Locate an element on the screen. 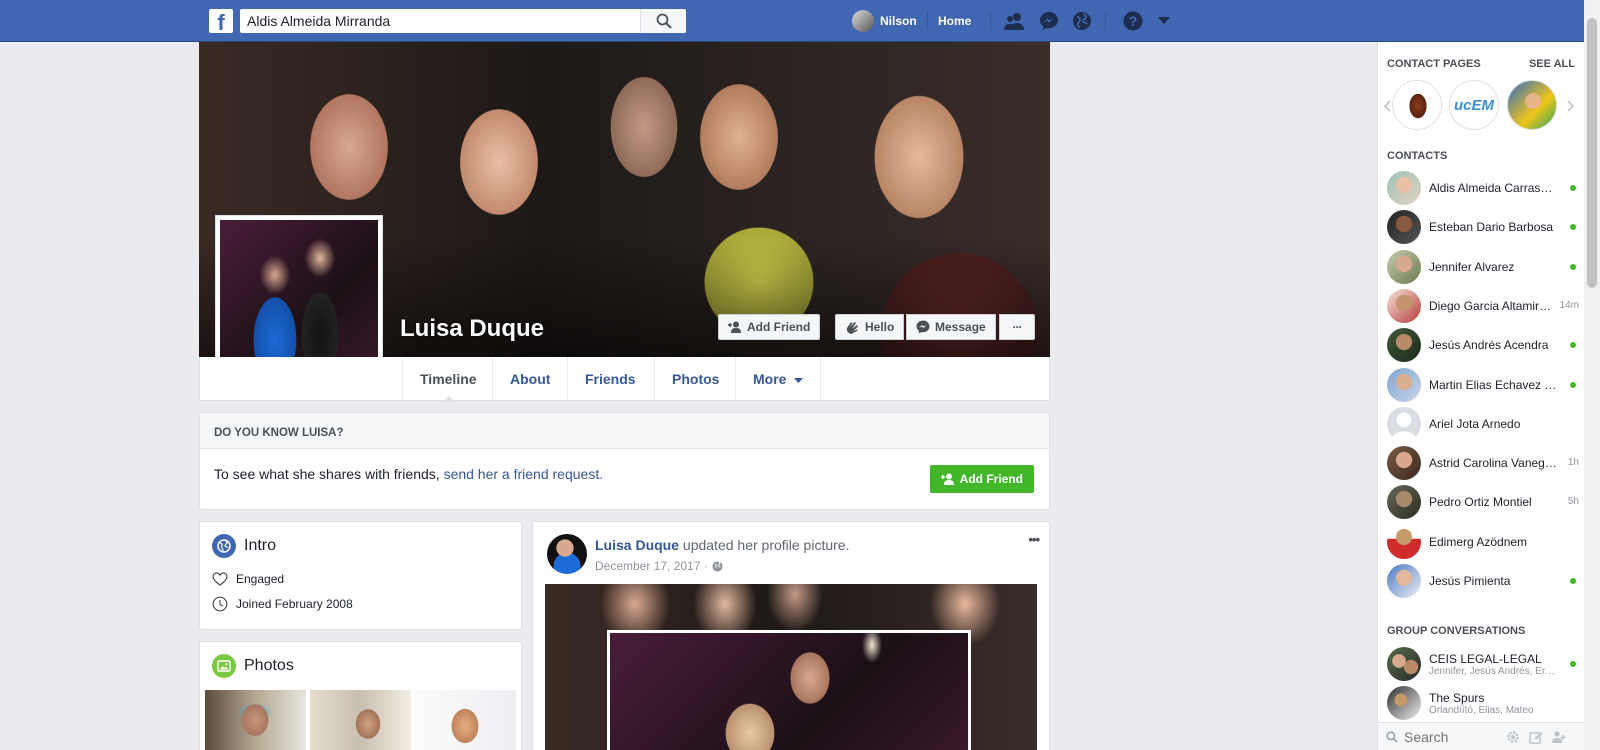 This screenshot has width=1600, height=750. send-friend-request-link: send her a friend request. is located at coordinates (524, 474).